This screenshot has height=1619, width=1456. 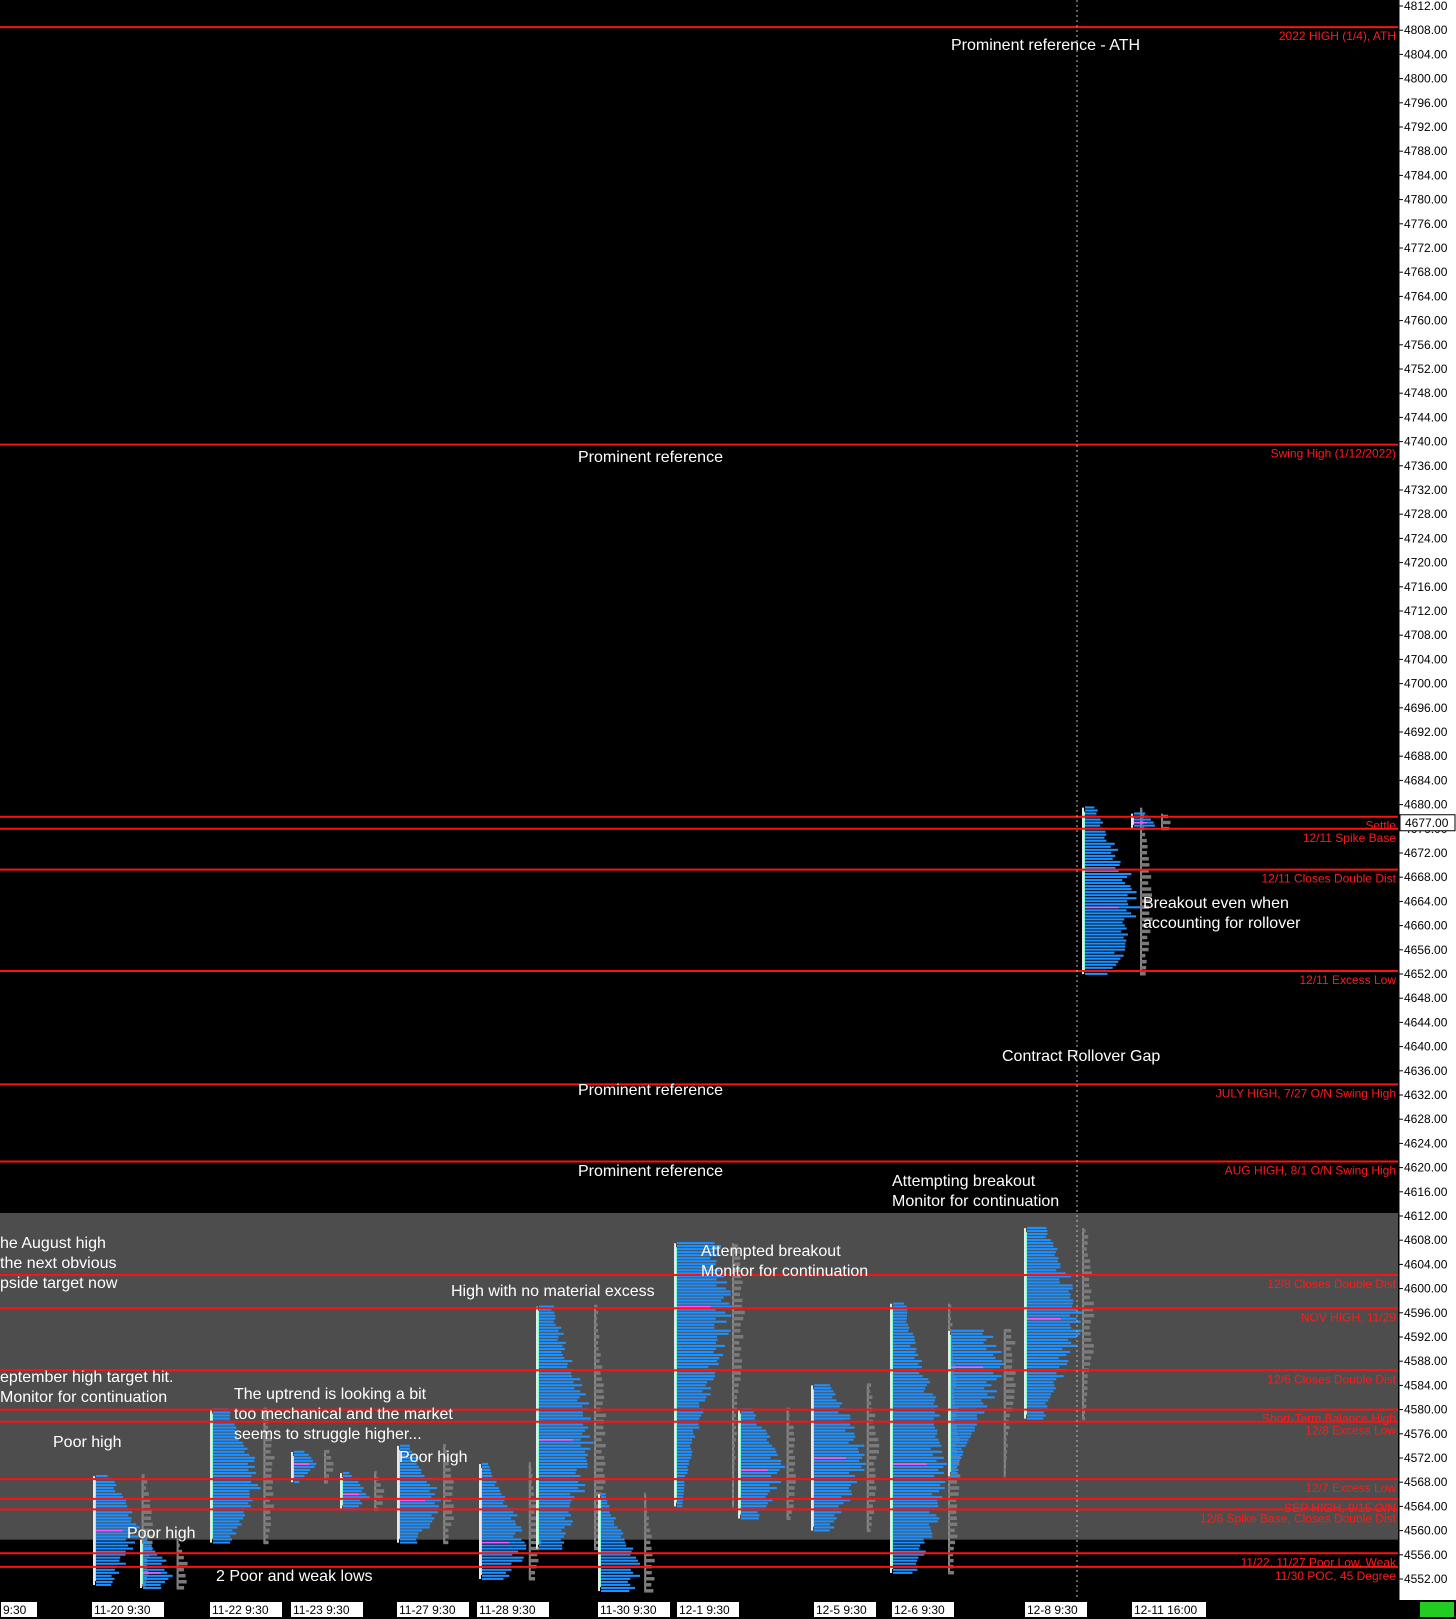 What do you see at coordinates (634, 1609) in the screenshot?
I see `date-tick: 11-30 9:30` at bounding box center [634, 1609].